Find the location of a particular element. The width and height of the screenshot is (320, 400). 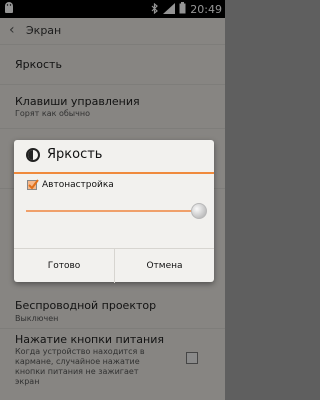

dialog-buttons: Готово Отмена is located at coordinates (114, 265).